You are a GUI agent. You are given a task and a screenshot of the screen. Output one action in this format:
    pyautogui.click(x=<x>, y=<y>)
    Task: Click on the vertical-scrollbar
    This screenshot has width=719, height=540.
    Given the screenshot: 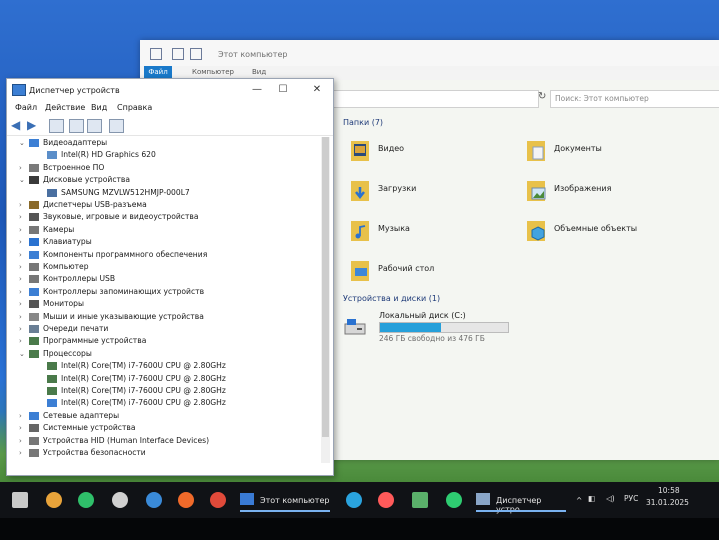 What is the action you would take?
    pyautogui.click(x=325, y=300)
    